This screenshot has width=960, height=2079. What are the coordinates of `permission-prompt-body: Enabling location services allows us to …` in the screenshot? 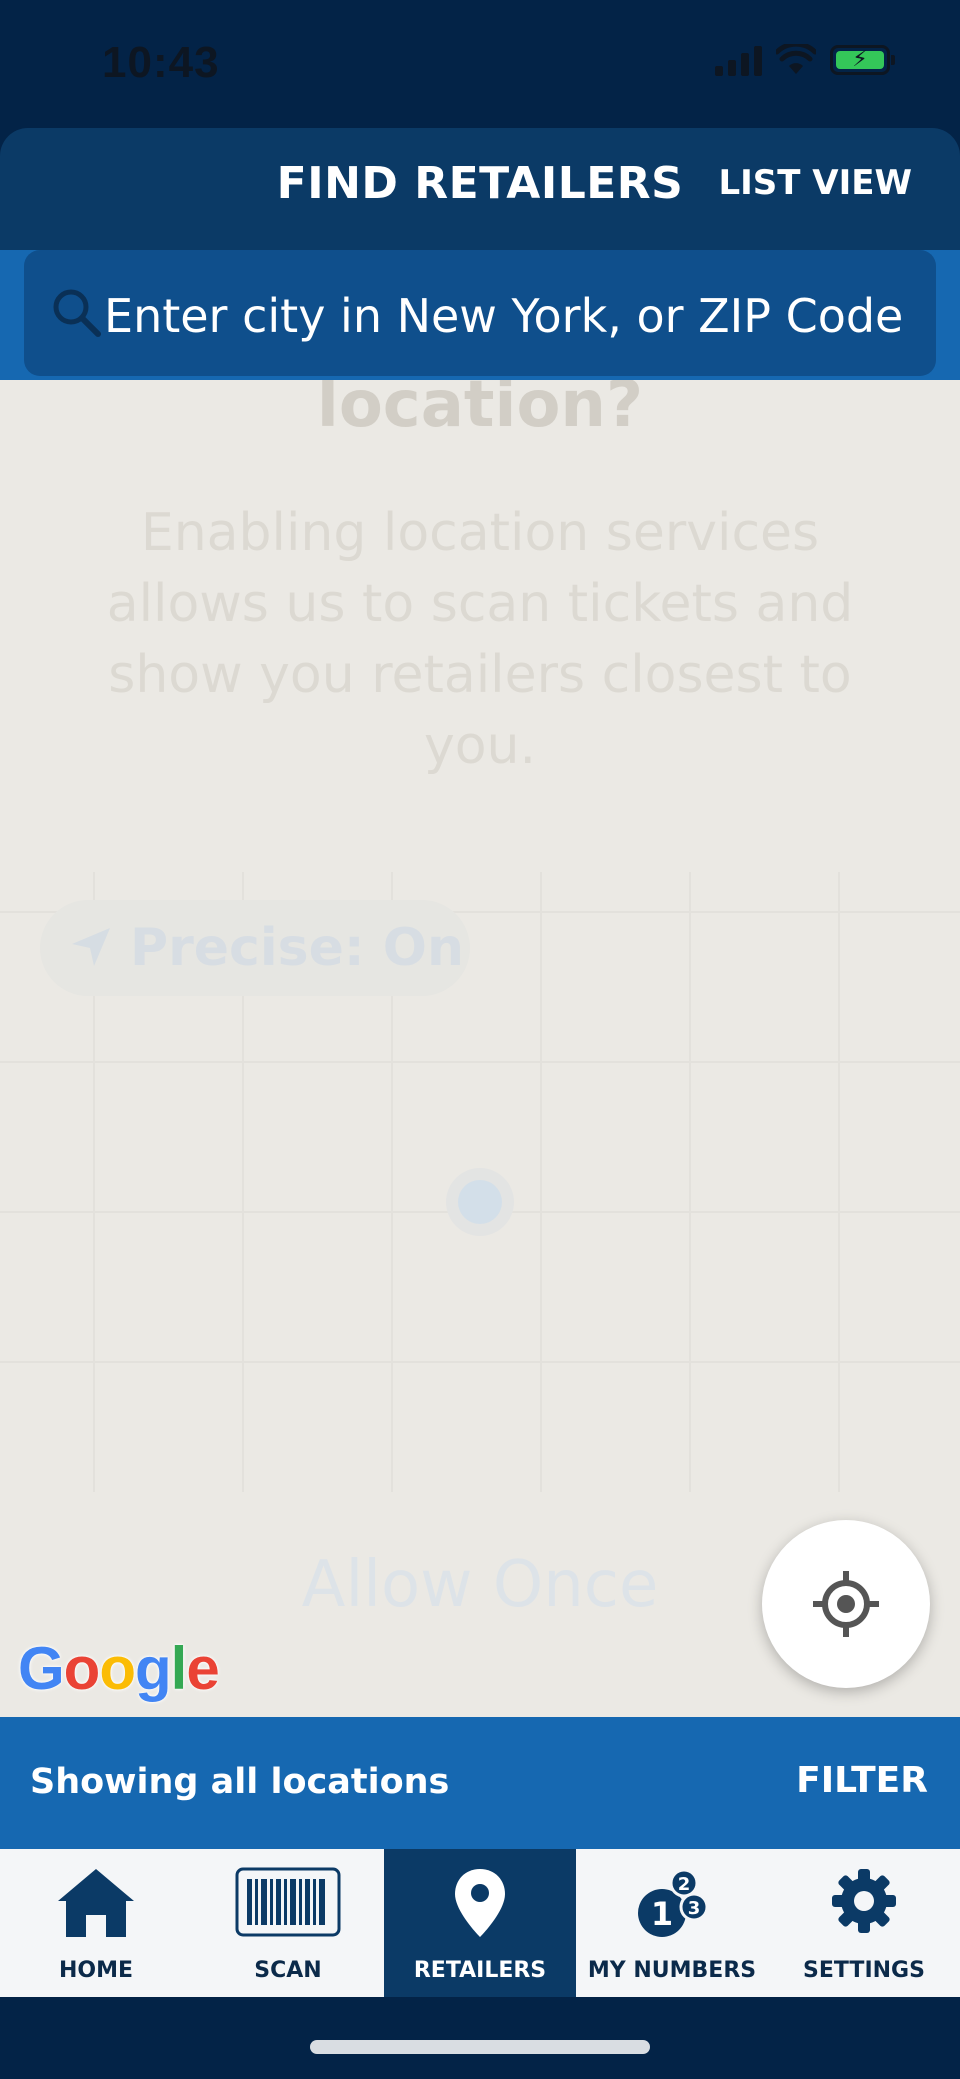 It's located at (480, 639).